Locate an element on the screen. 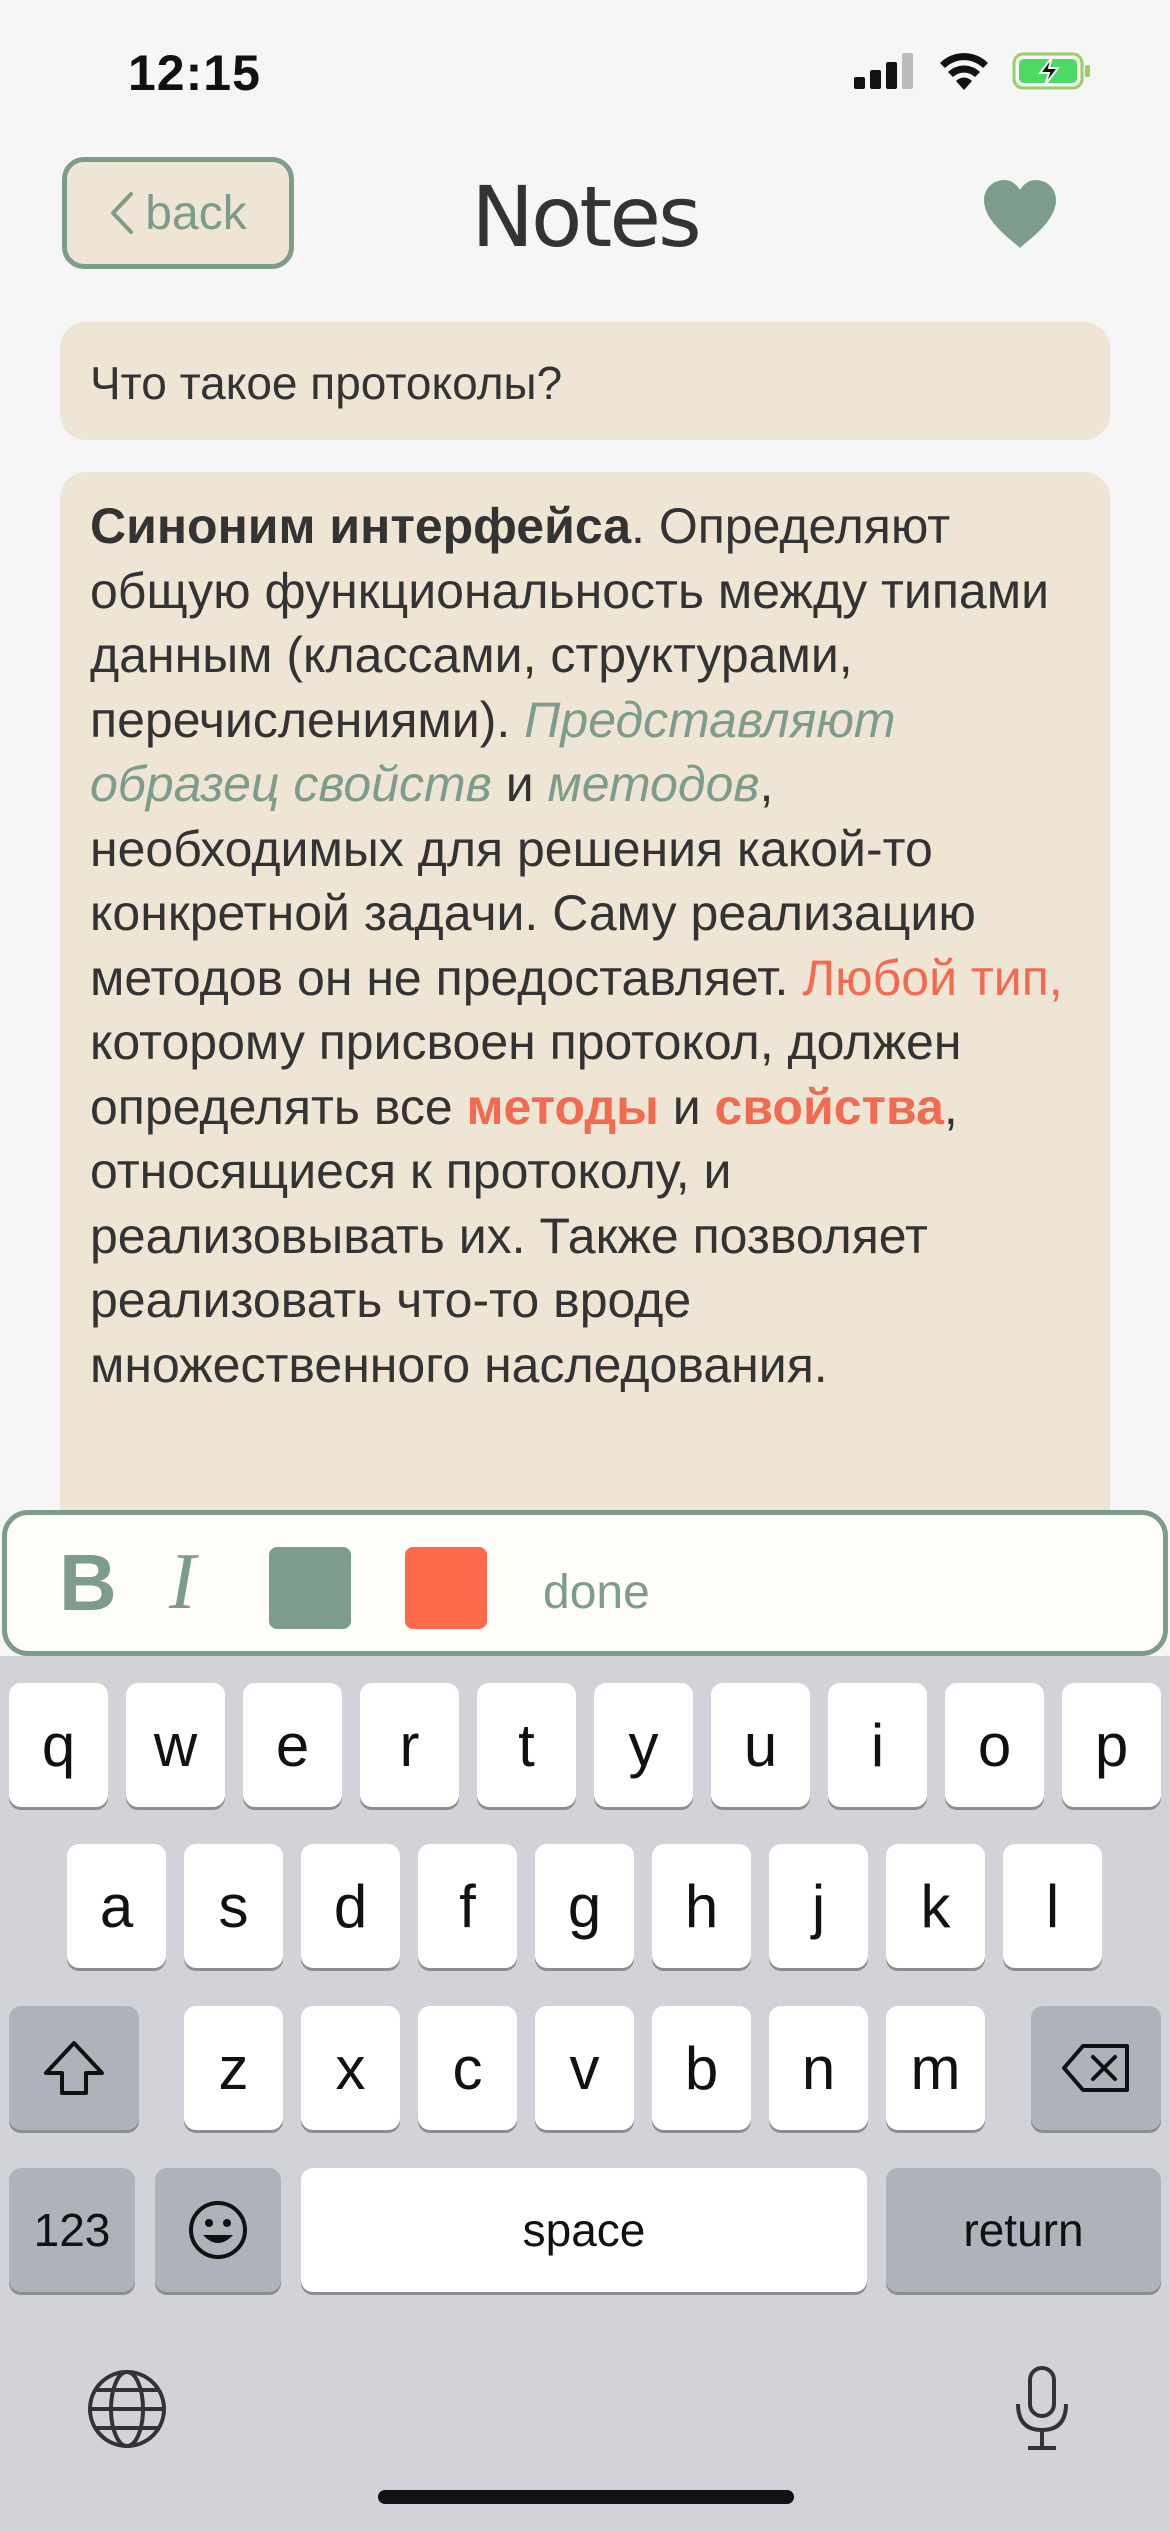 The width and height of the screenshot is (1170, 2532). status-bar: 12:15 is located at coordinates (585, 75).